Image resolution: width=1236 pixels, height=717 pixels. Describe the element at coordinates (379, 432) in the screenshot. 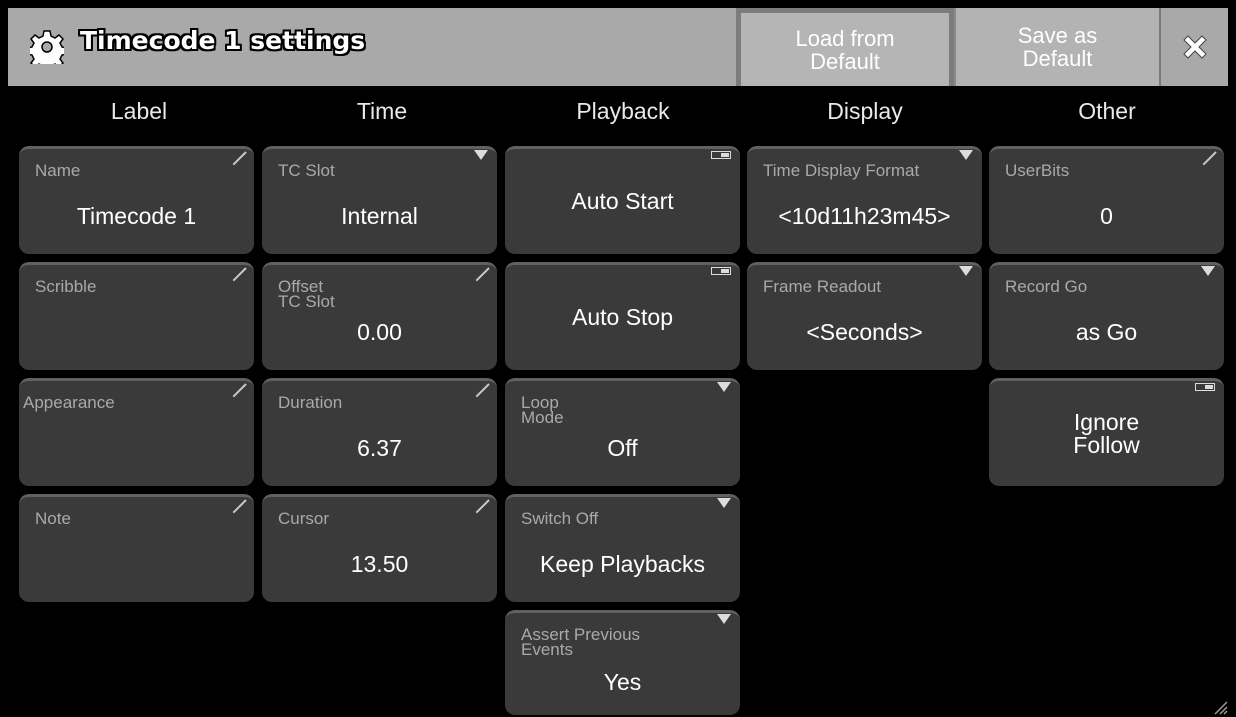

I see `duration-field: Duration 6.37` at that location.